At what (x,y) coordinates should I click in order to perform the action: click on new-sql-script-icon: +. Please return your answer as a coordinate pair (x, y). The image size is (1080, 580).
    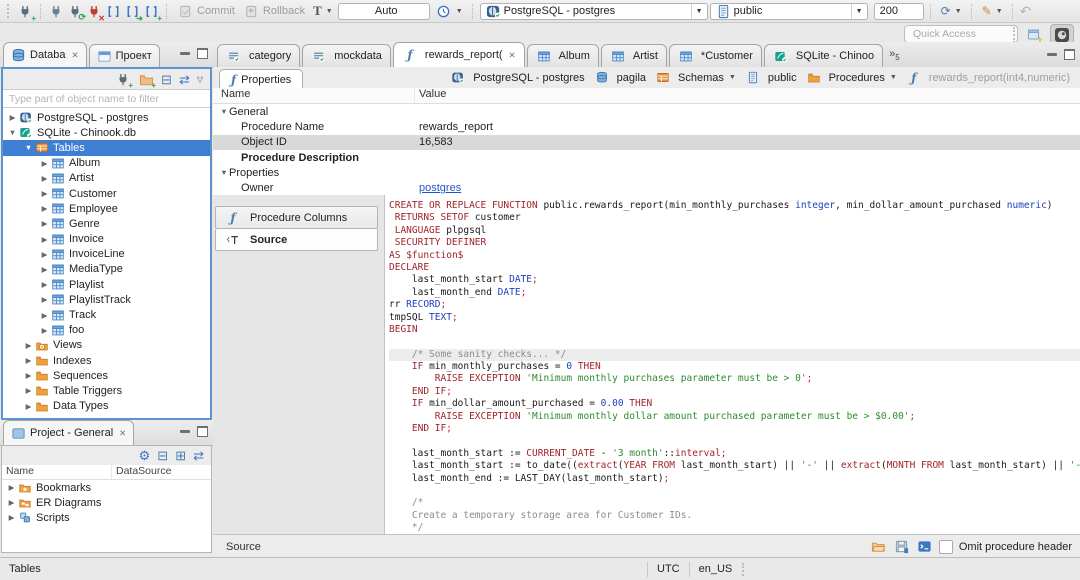
    Looking at the image, I should click on (152, 13).